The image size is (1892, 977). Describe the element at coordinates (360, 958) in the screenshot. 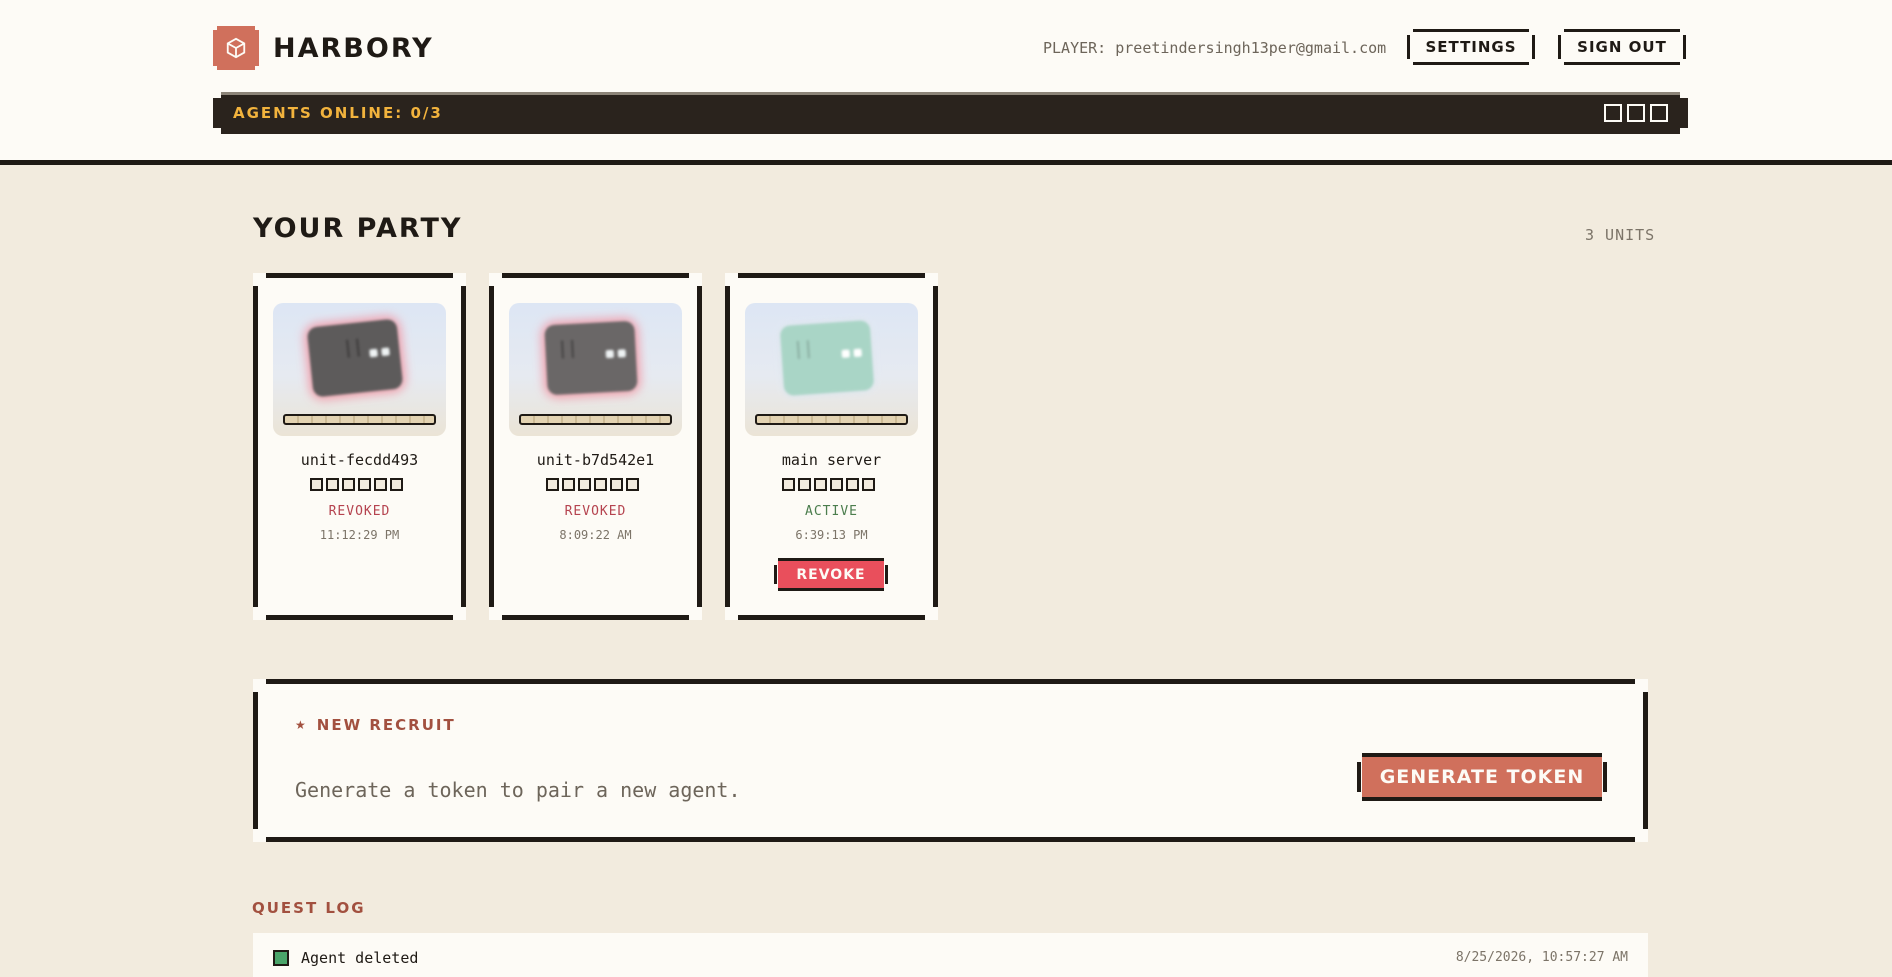

I see `log-text: Agent deleted` at that location.